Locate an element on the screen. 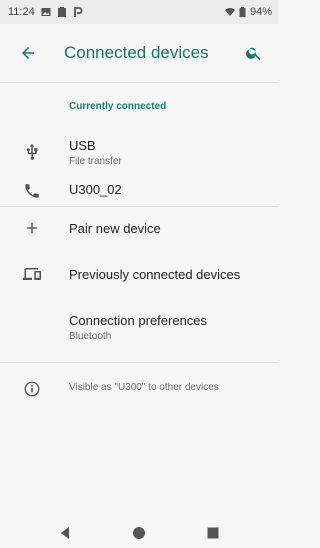  recents-square-icon is located at coordinates (213, 533).